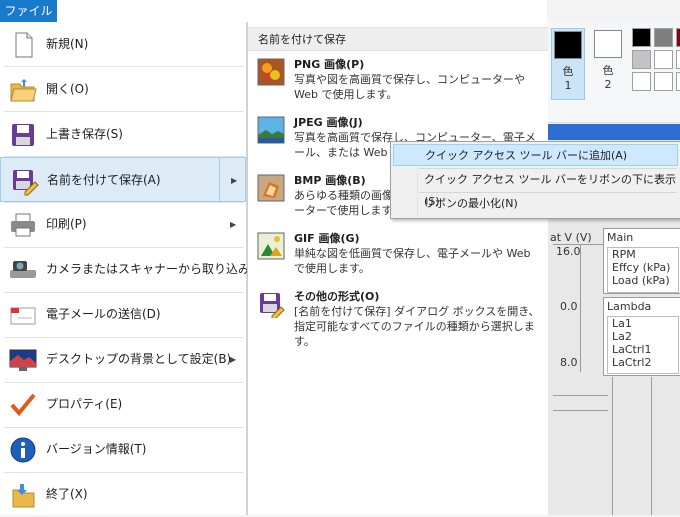  I want to click on menu-label: 電子メールの送信(D), so click(103, 314).